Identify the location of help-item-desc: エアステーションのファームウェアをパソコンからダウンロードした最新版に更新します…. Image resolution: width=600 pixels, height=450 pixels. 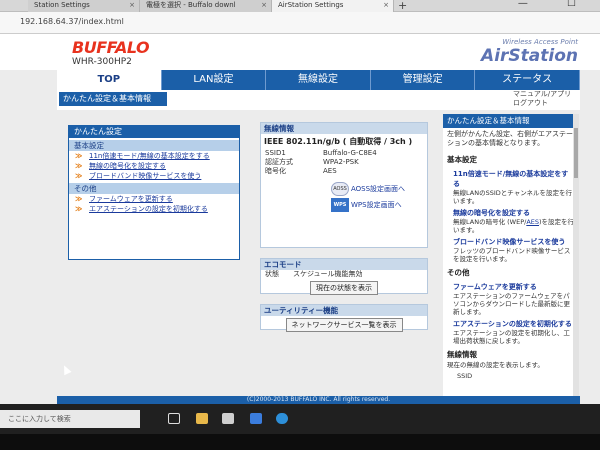
(511, 304).